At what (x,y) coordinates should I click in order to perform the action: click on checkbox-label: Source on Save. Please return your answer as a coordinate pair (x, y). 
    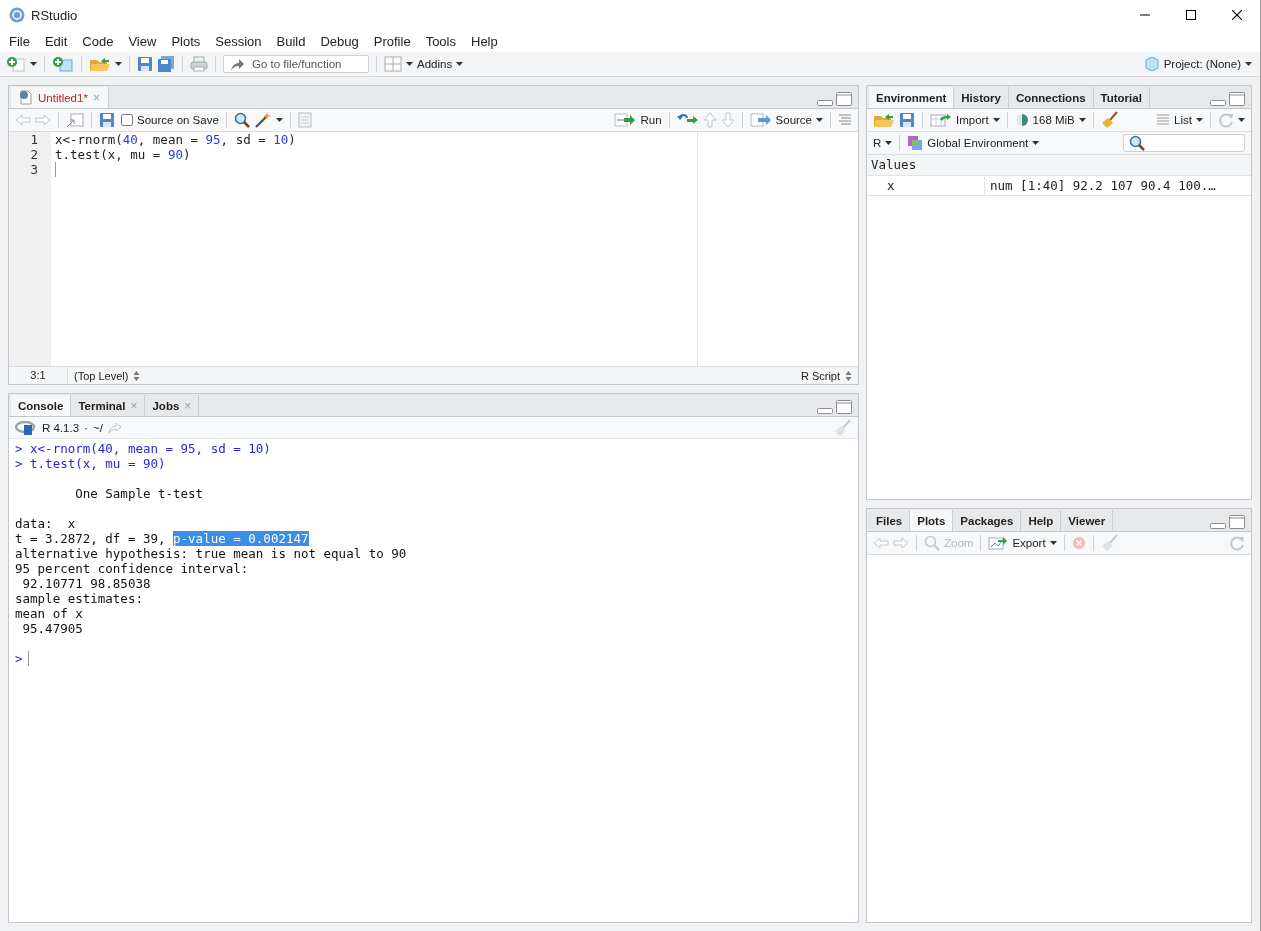
    Looking at the image, I should click on (178, 120).